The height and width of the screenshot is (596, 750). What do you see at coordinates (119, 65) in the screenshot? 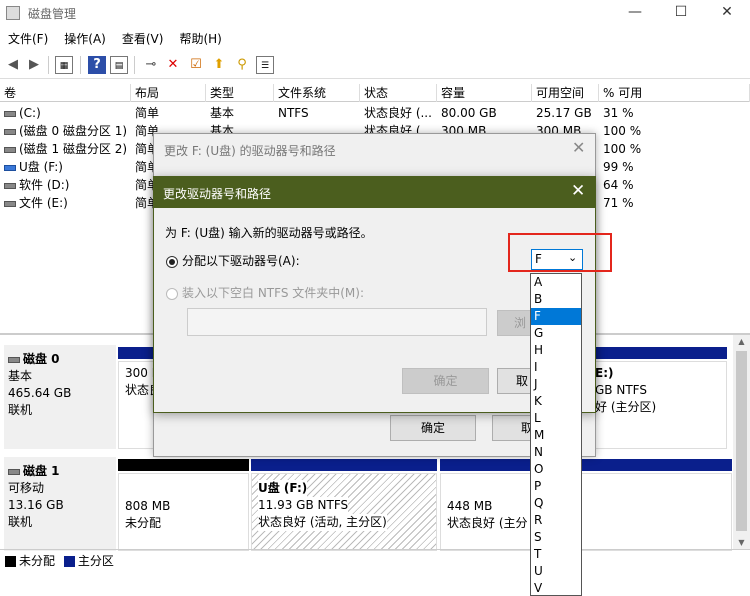
I see `properties-icon: ▤` at bounding box center [119, 65].